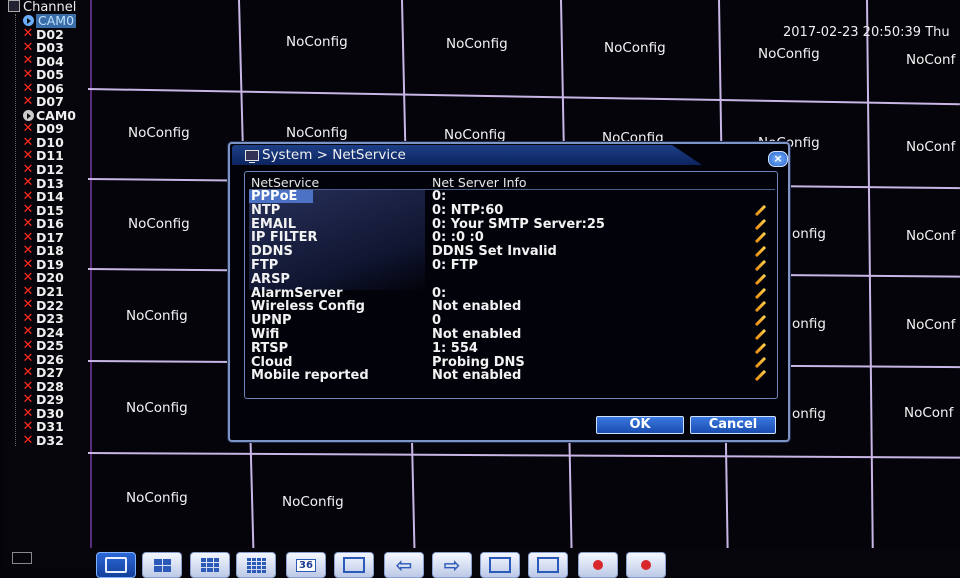 The width and height of the screenshot is (960, 578). I want to click on netservice-row: Wifi Not enabled, so click(512, 334).